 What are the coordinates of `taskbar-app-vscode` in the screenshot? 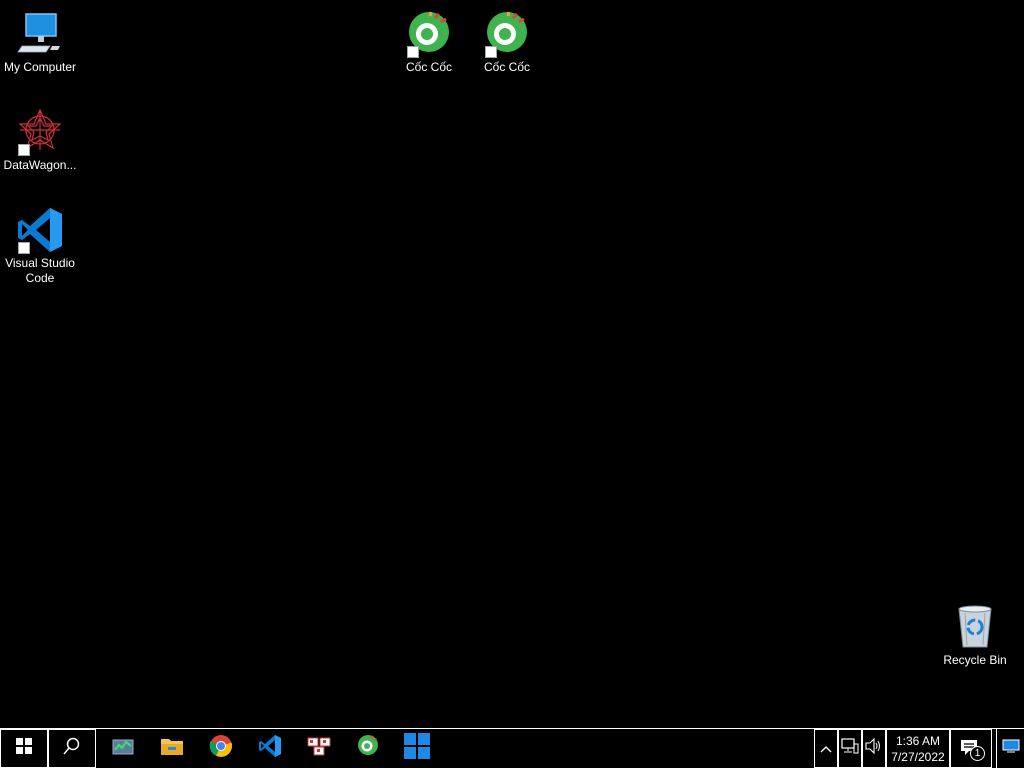 It's located at (270, 748).